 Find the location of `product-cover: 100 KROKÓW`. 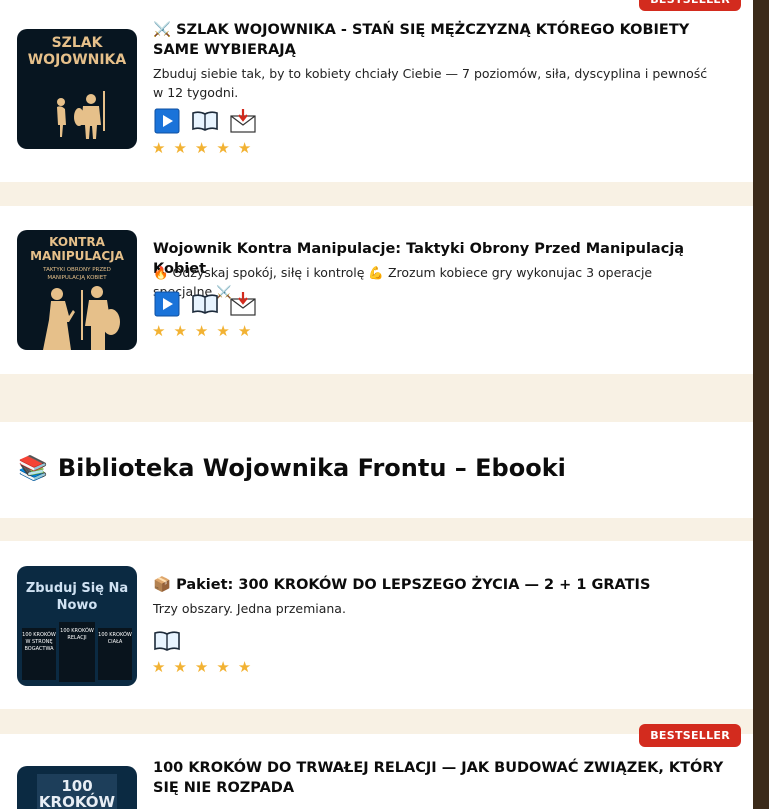

product-cover: 100 KROKÓW is located at coordinates (77, 787).